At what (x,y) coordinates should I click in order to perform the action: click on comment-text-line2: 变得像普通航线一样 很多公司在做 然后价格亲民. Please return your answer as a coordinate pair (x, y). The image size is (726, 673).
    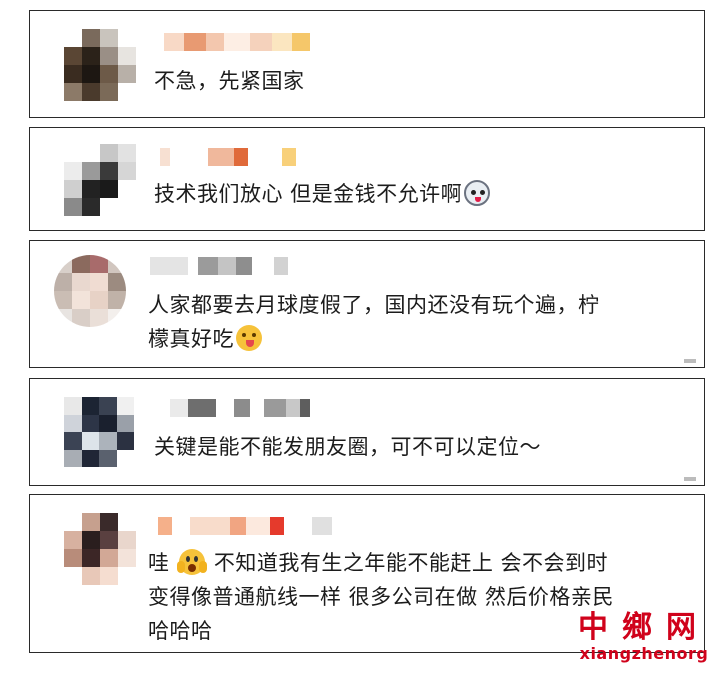
    Looking at the image, I should click on (381, 597).